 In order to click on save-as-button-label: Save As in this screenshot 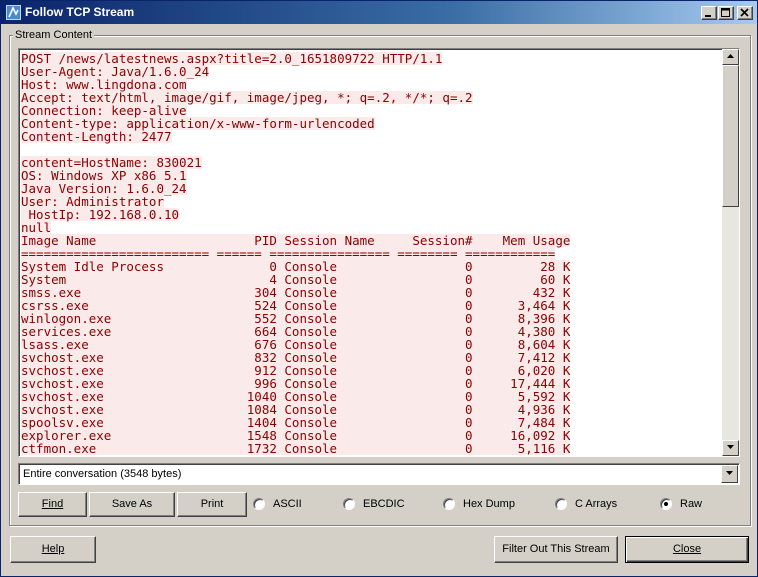, I will do `click(132, 504)`.